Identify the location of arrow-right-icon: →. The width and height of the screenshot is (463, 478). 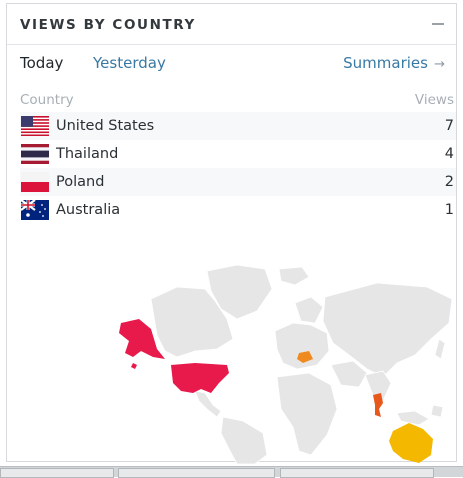
(437, 64).